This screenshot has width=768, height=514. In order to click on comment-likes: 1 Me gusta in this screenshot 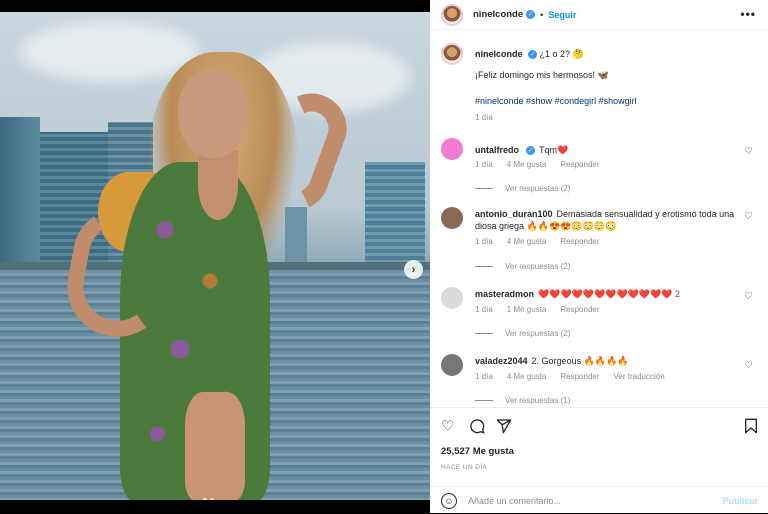, I will do `click(527, 309)`.